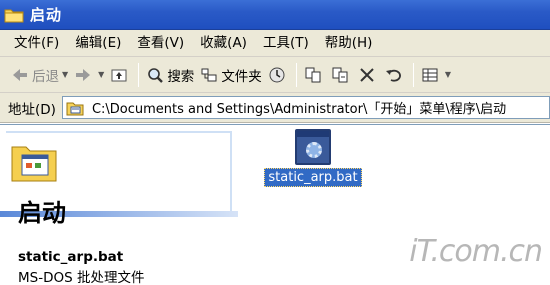 The width and height of the screenshot is (550, 285). Describe the element at coordinates (313, 147) in the screenshot. I see `batch-file-icon` at that location.